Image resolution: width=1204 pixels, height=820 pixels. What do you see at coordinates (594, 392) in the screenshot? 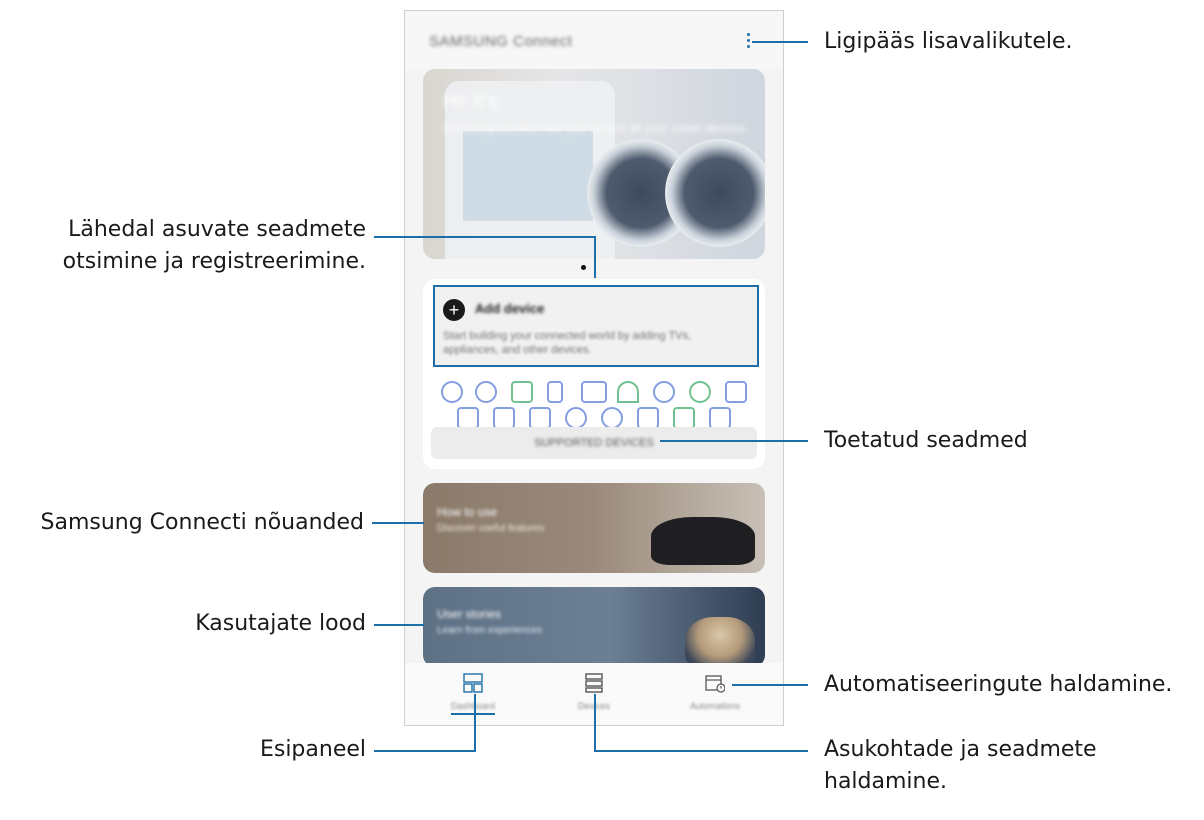
I see `device-icon-tv` at bounding box center [594, 392].